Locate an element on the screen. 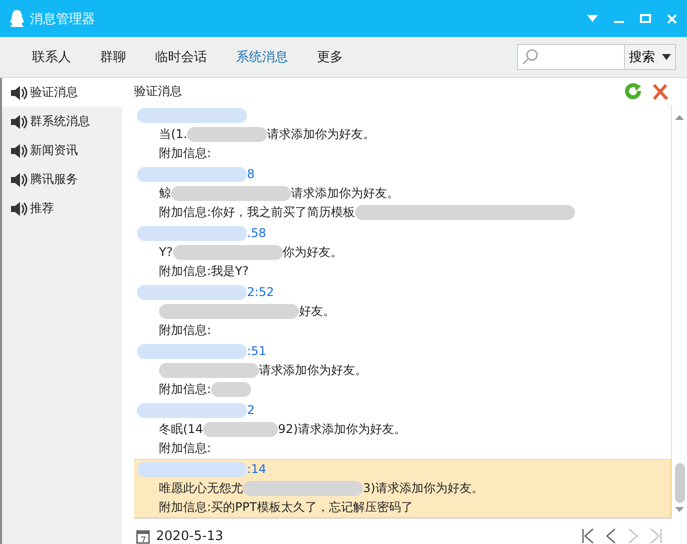  message-entry: .58 Y? 你为好友。 附加信息:我是Y? is located at coordinates (402, 252).